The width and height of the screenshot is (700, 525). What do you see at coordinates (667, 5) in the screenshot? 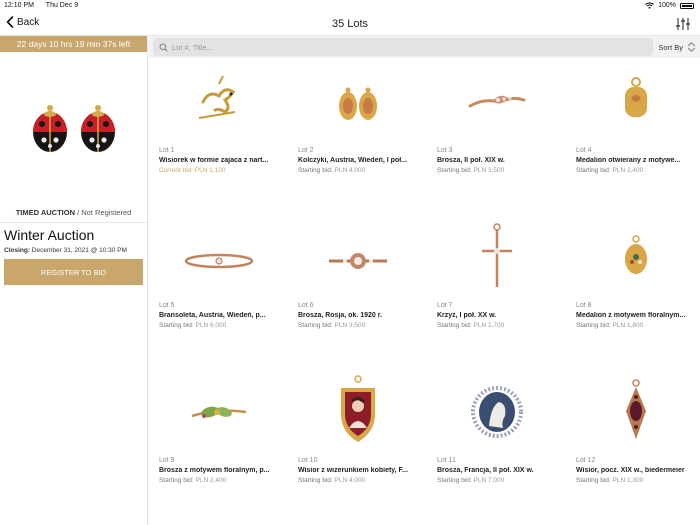
I see `battery-percent: 100%` at bounding box center [667, 5].